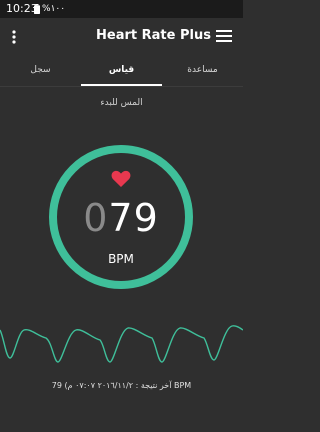  I want to click on status-time: 10:23, so click(22, 8).